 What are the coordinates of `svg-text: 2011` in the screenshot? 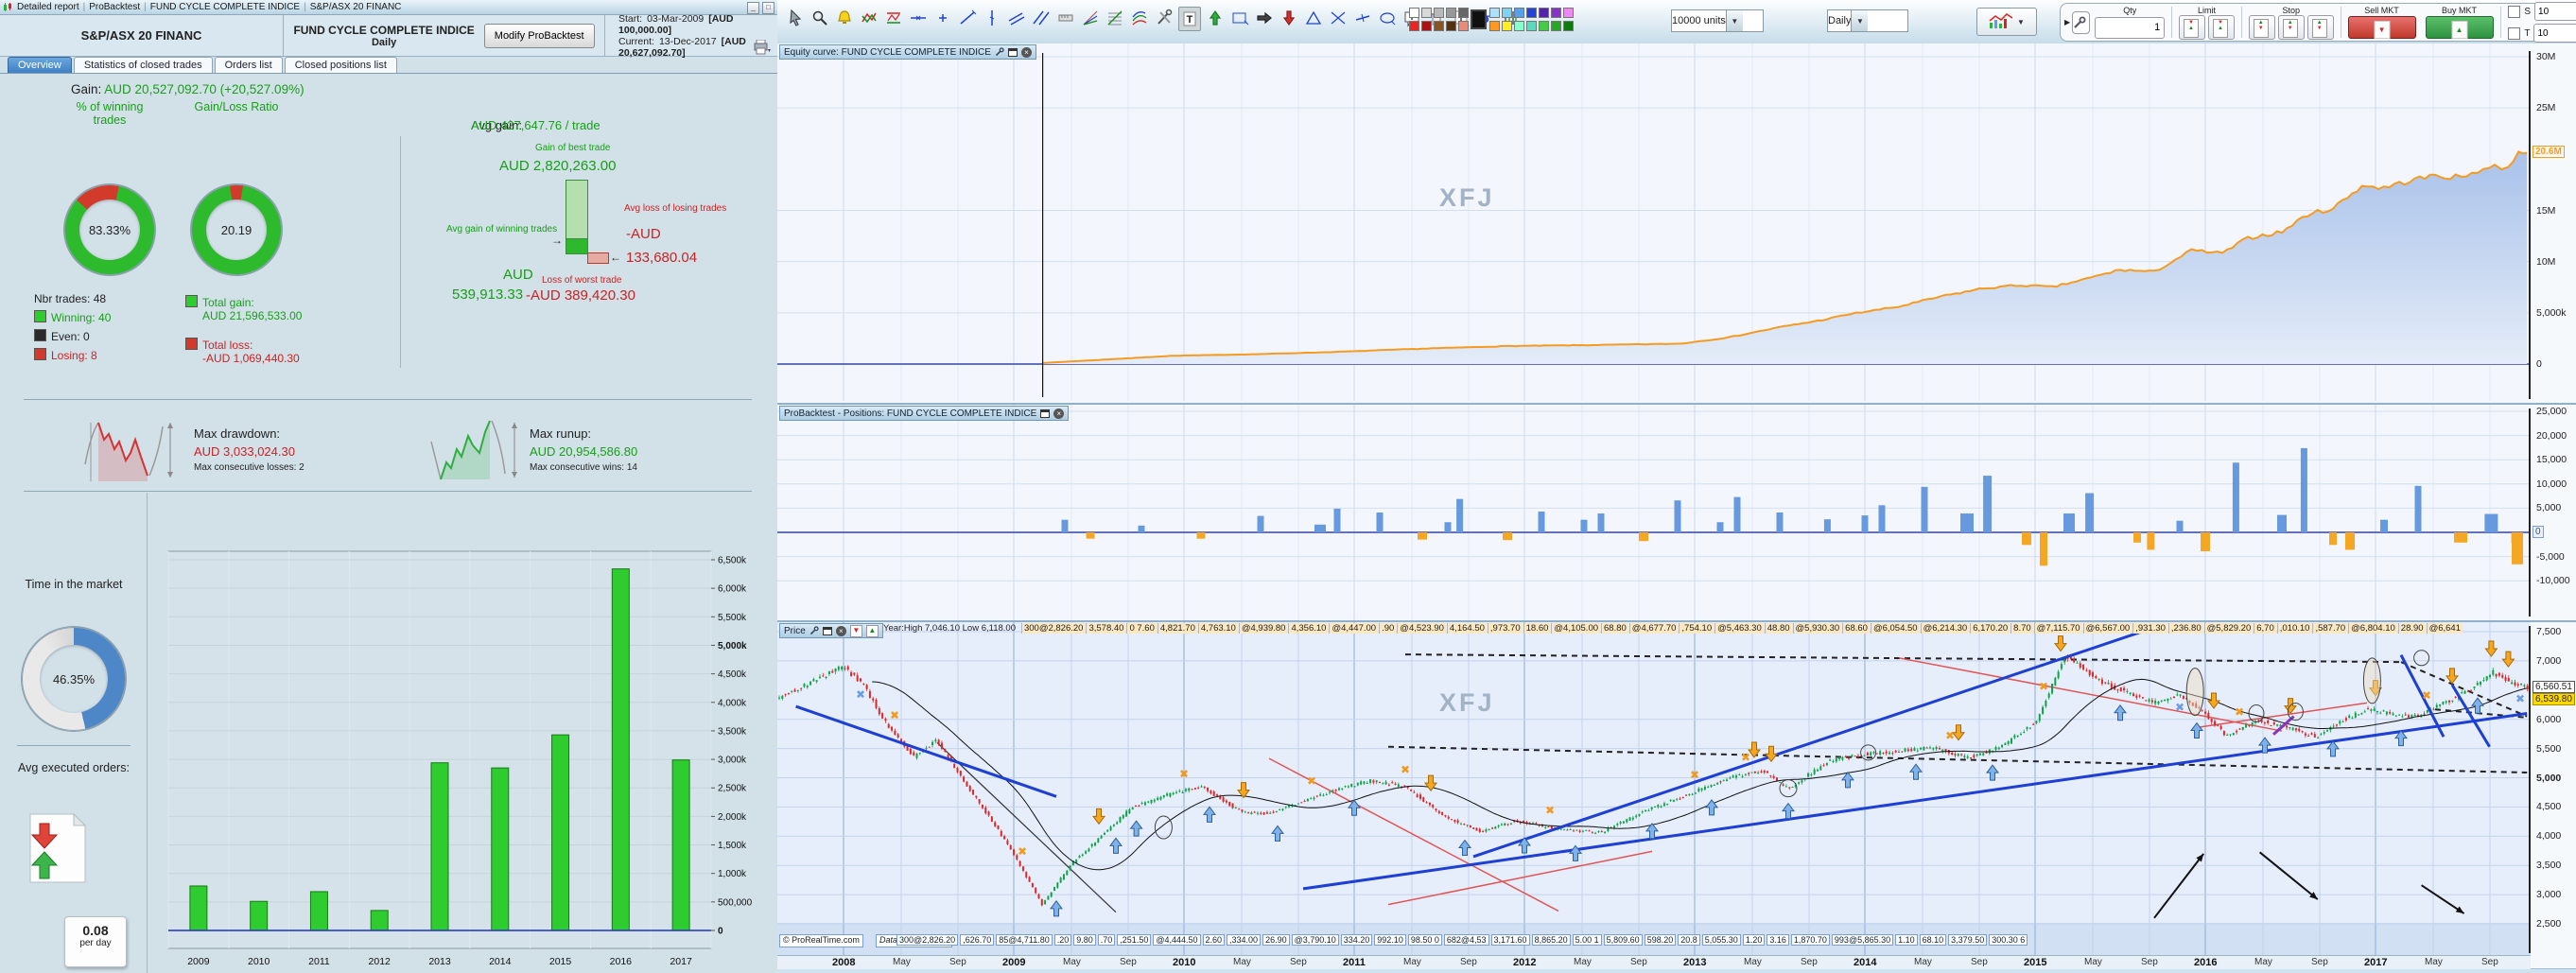 It's located at (319, 962).